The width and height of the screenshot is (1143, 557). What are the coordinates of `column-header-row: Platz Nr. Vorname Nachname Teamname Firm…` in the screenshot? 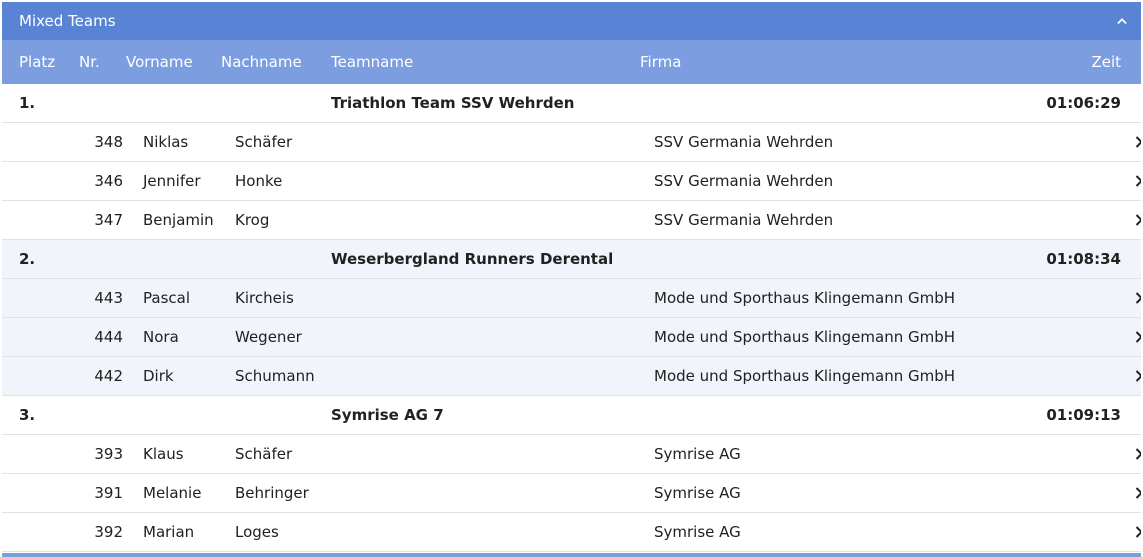 It's located at (571, 62).